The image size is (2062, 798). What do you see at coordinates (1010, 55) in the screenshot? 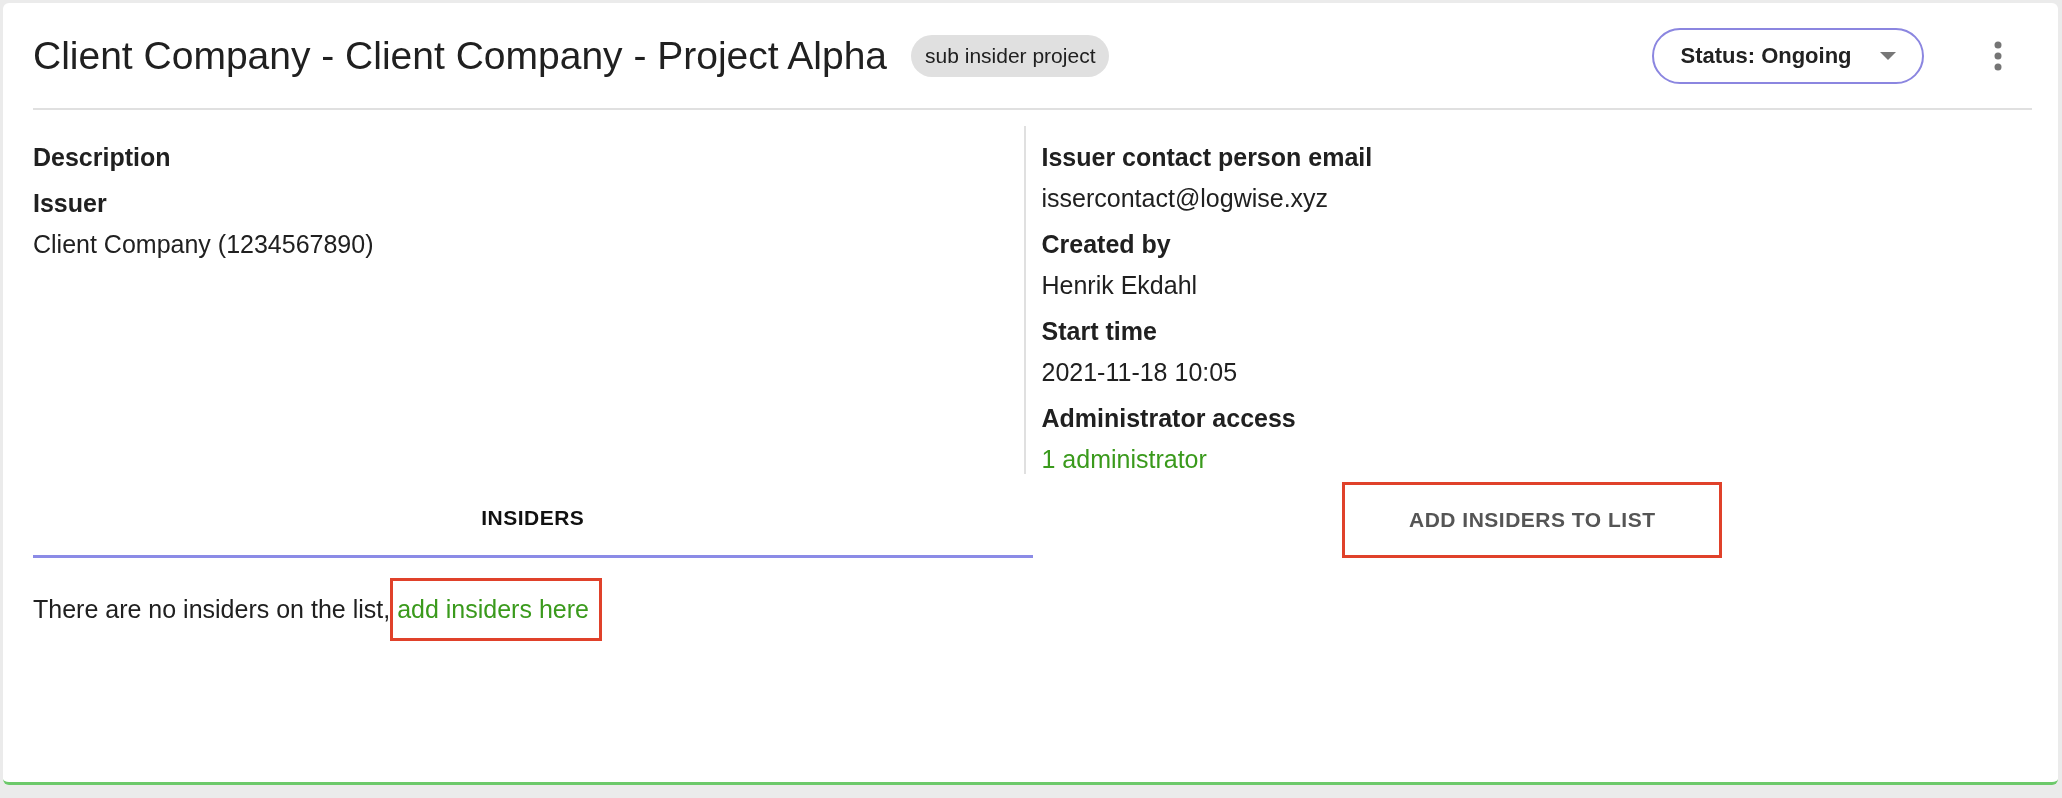
I see `project-type-badge: sub insider project` at bounding box center [1010, 55].